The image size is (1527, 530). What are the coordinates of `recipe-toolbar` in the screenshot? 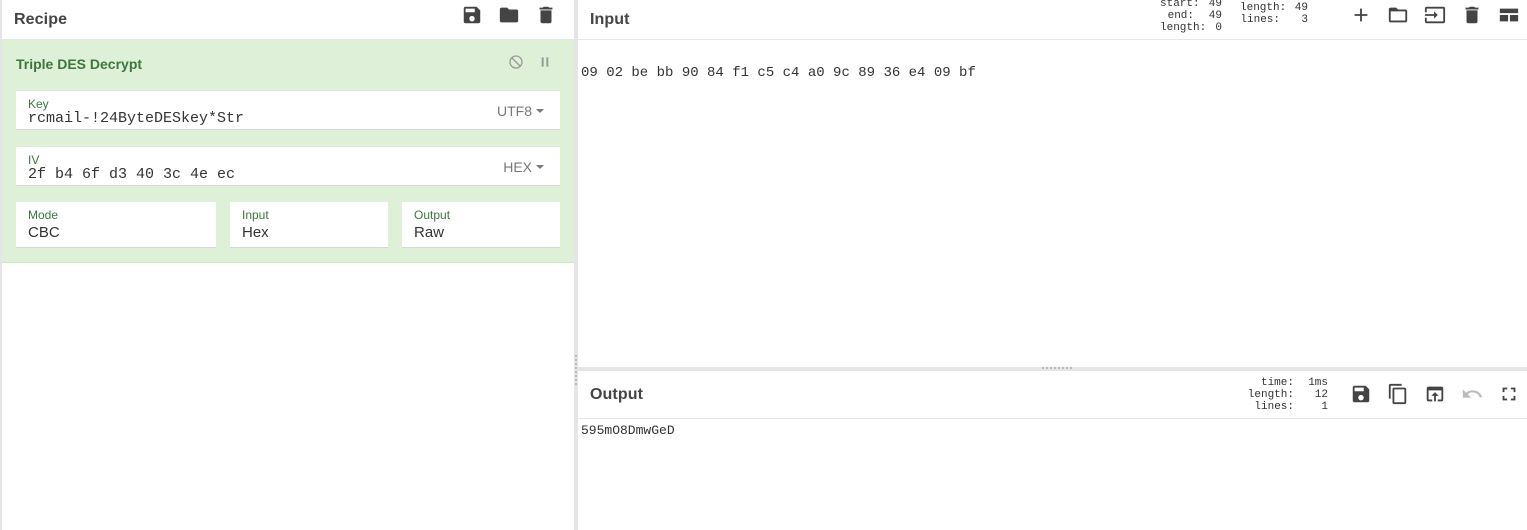 It's located at (508, 15).